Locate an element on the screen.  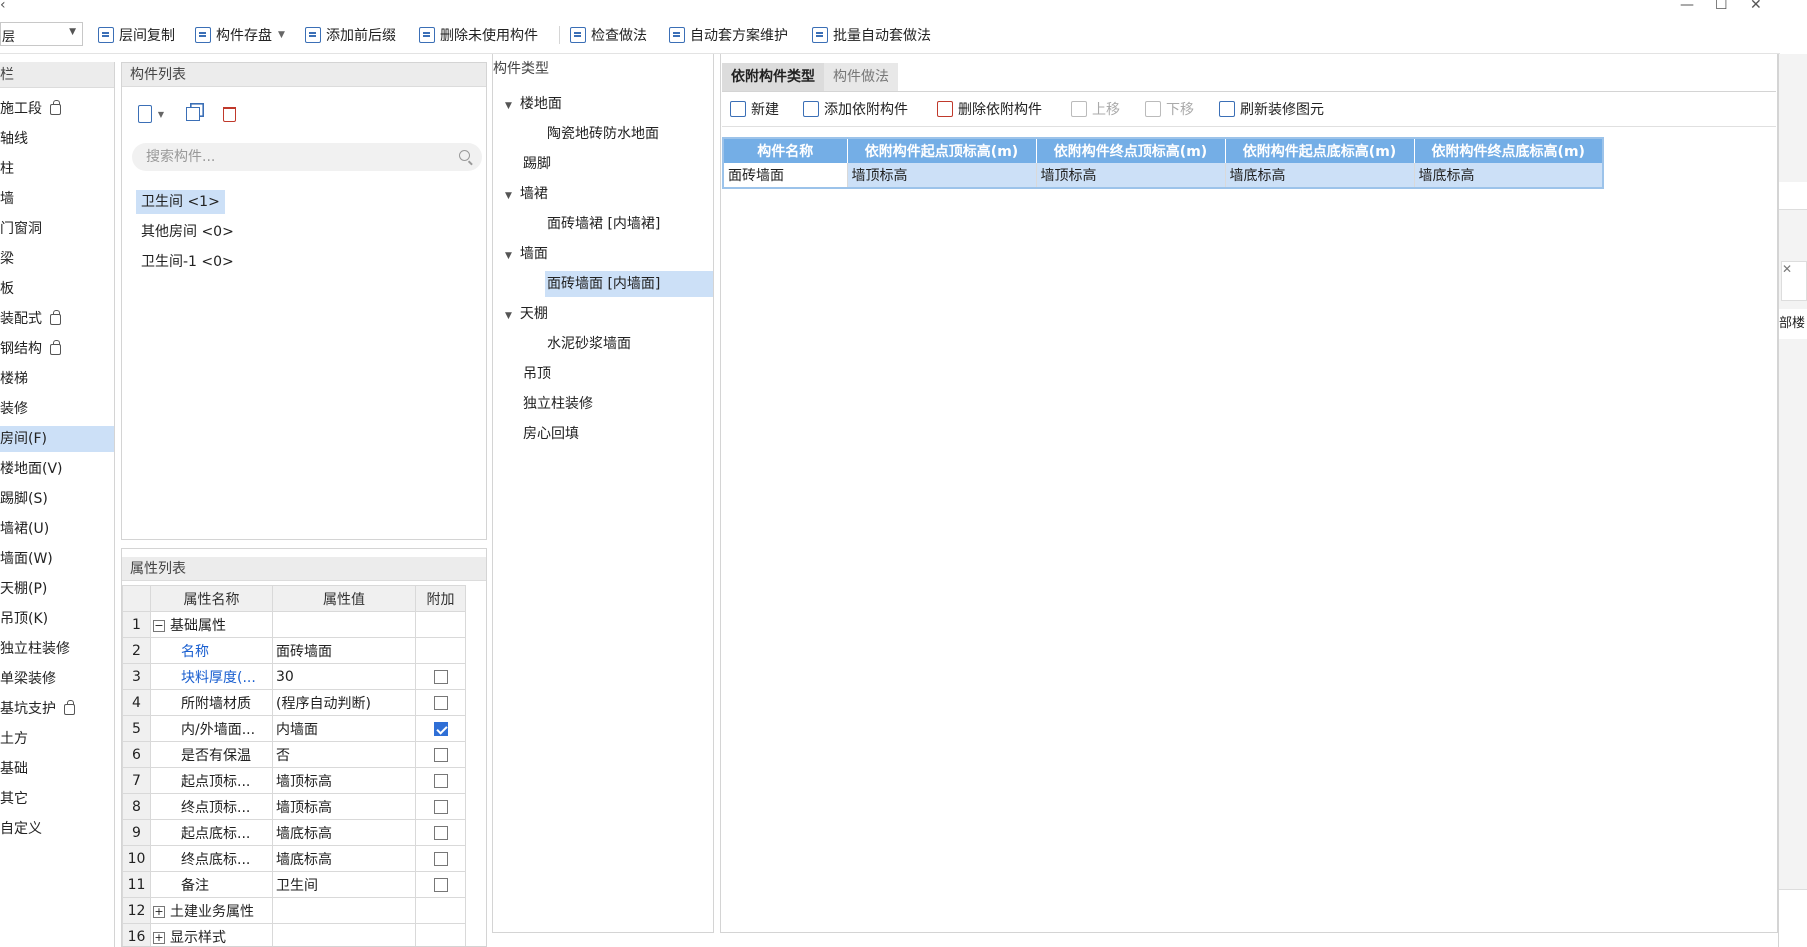
delete-unused-button: 删除未使用构件 is located at coordinates (478, 35).